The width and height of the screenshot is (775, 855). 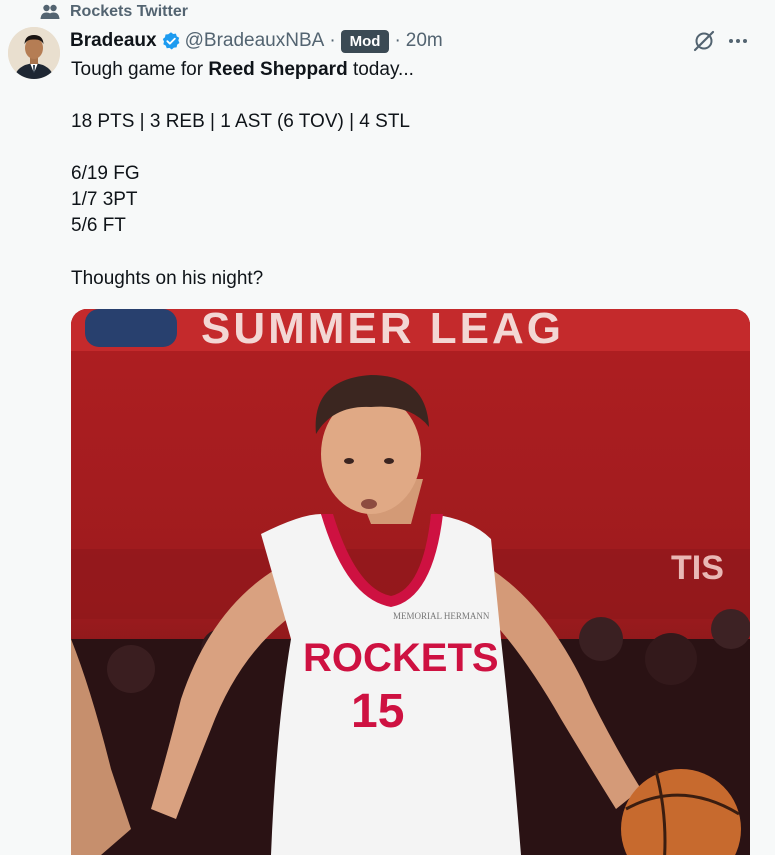 What do you see at coordinates (34, 53) in the screenshot?
I see `avatar` at bounding box center [34, 53].